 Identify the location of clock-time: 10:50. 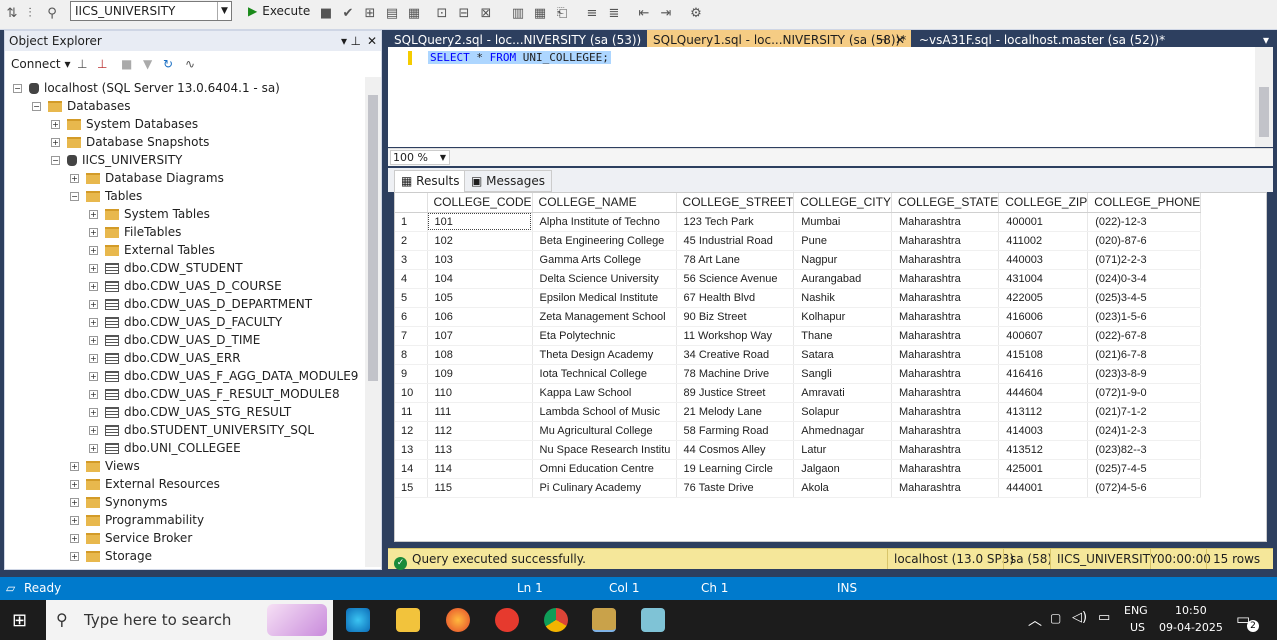
(1191, 610).